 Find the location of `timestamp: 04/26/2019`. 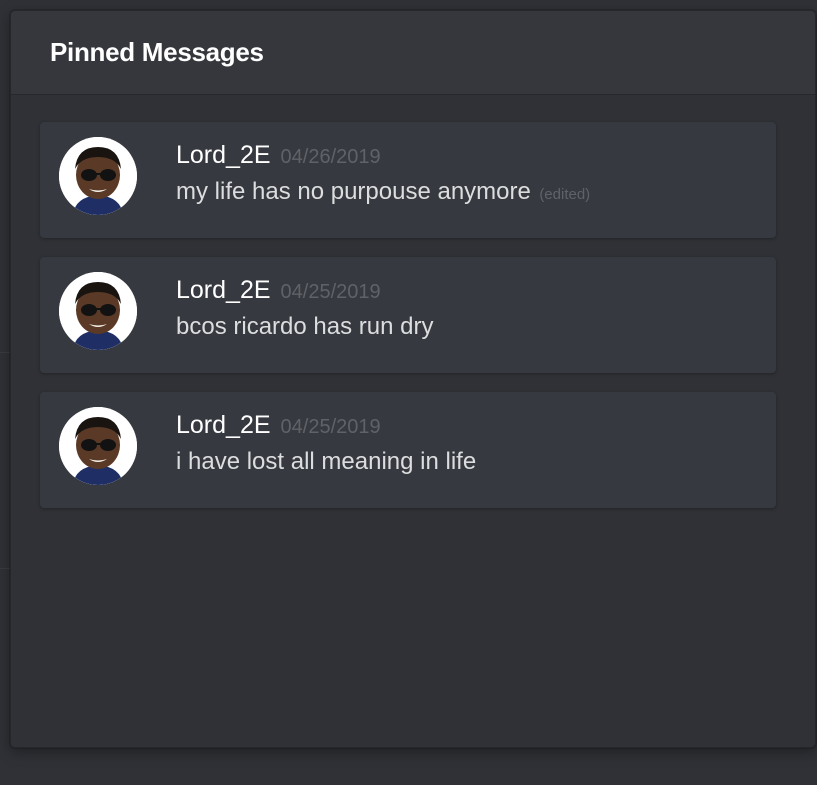

timestamp: 04/26/2019 is located at coordinates (330, 157).